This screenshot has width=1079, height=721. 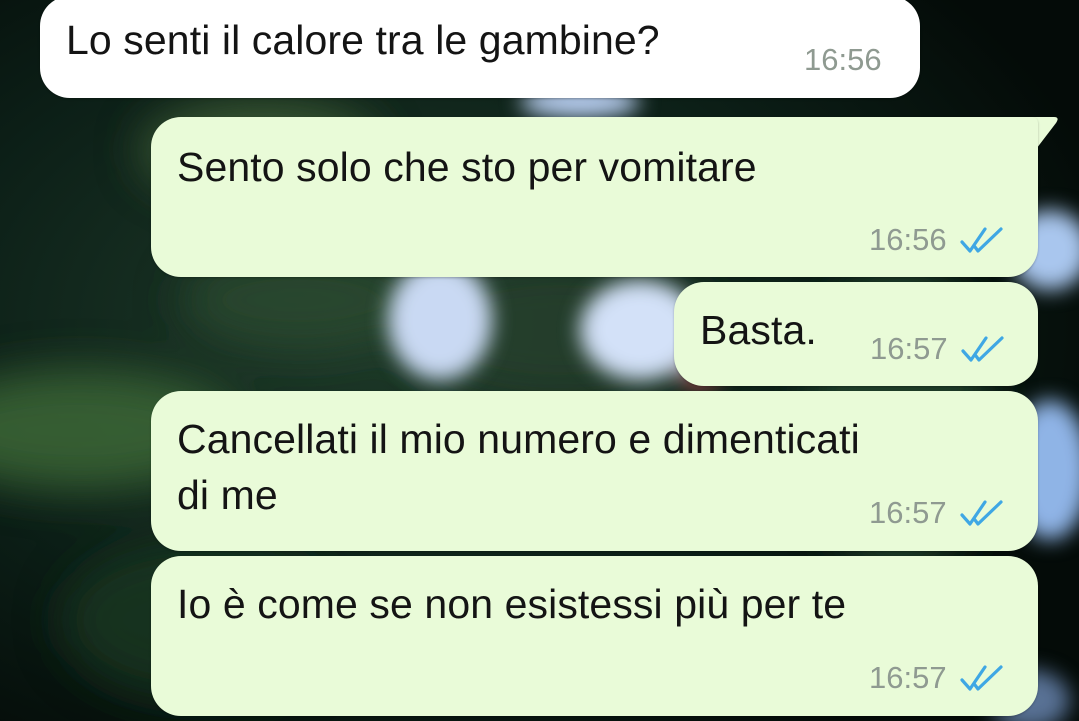 I want to click on message-text: Basta., so click(x=758, y=330).